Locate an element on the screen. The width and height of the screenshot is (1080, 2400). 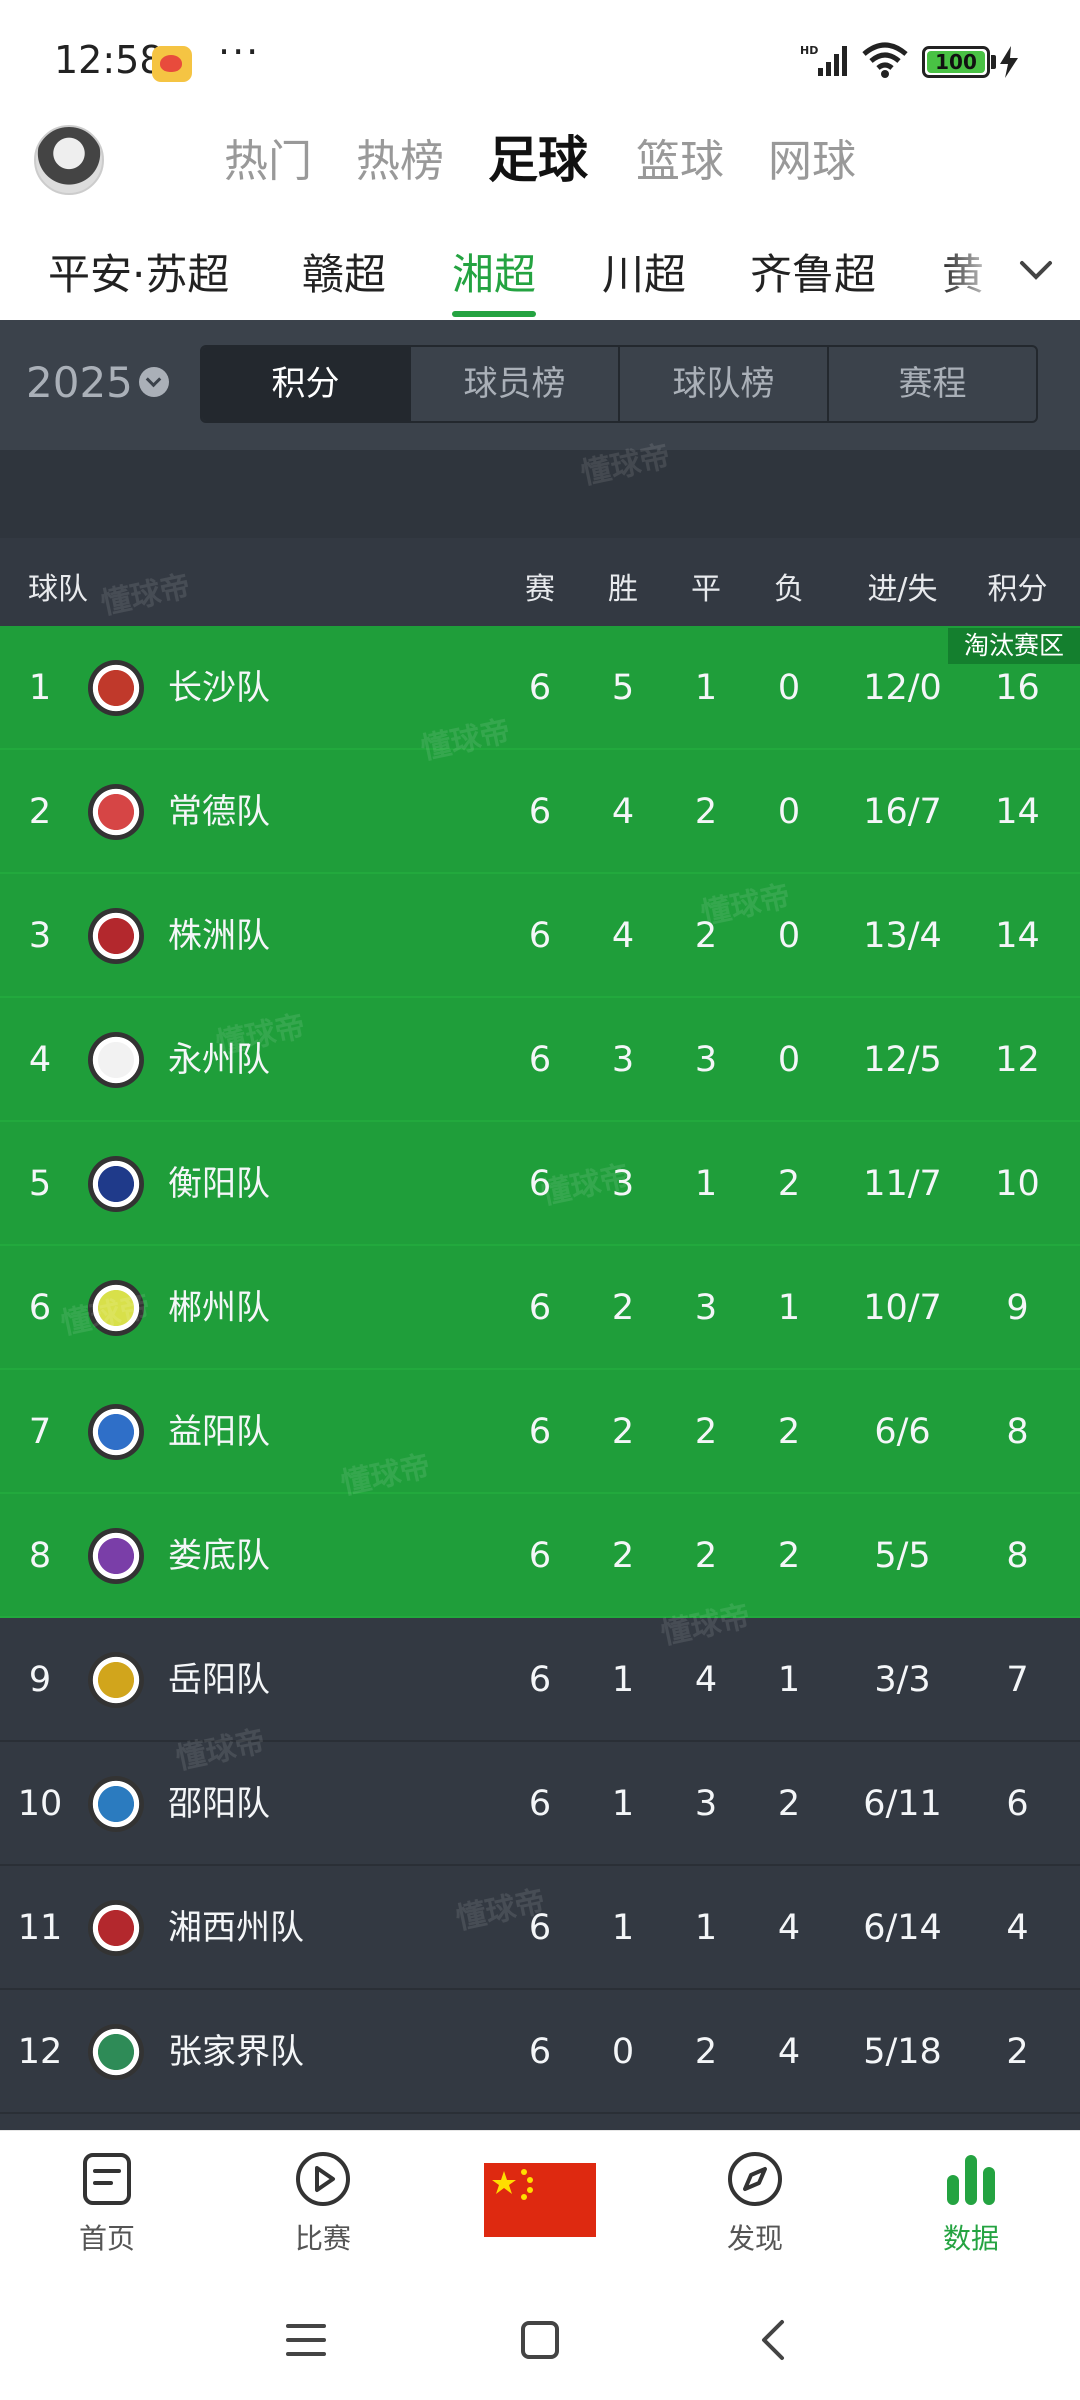
tab-tennis: 网球 is located at coordinates (812, 157).